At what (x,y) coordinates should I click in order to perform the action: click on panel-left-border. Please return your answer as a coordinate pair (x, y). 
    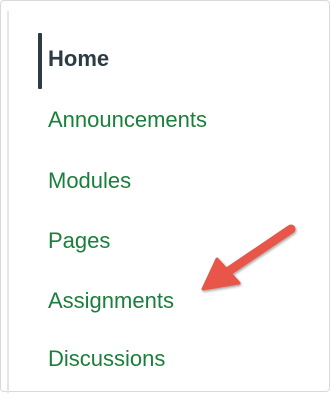
    Looking at the image, I should click on (8, 202).